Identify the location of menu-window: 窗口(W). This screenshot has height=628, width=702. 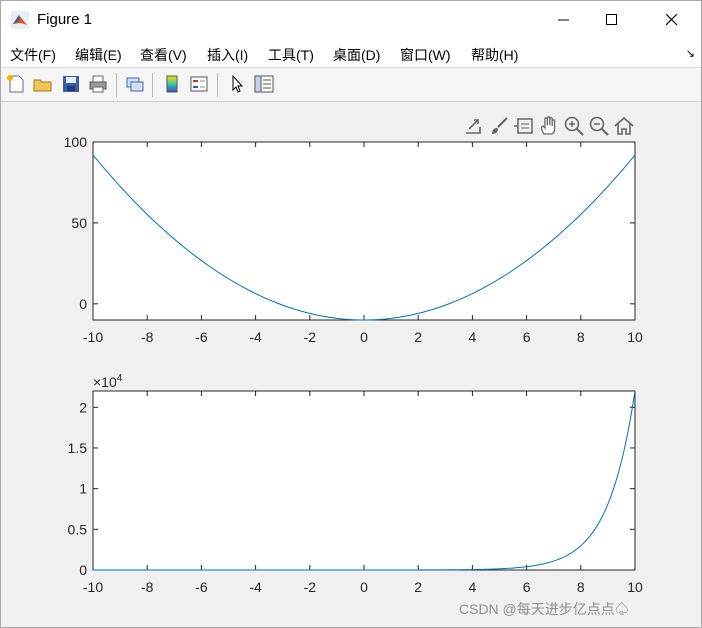
(425, 55).